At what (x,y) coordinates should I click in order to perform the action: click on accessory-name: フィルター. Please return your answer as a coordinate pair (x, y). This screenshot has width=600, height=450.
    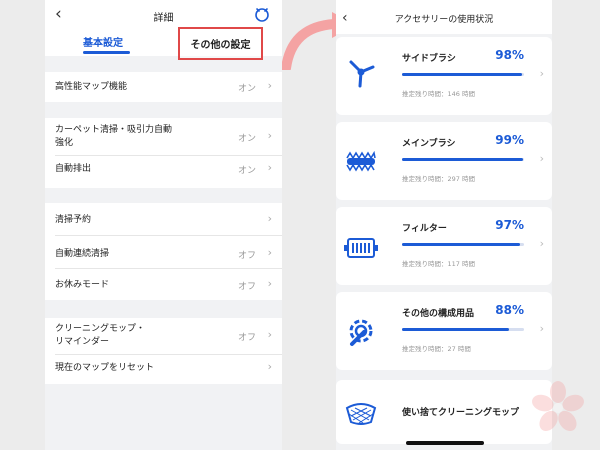
    Looking at the image, I should click on (424, 229).